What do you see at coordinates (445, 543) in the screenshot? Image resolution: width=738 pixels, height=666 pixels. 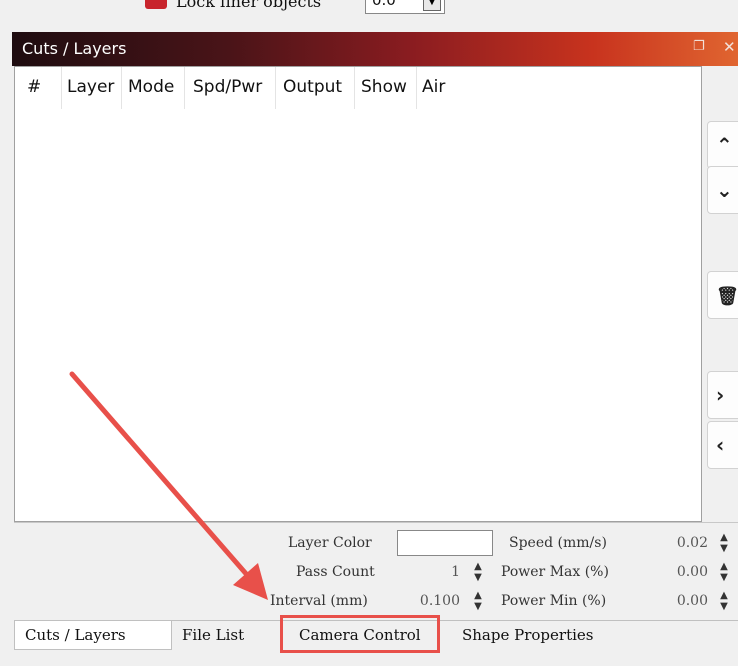 I see `layer-color-swatch` at bounding box center [445, 543].